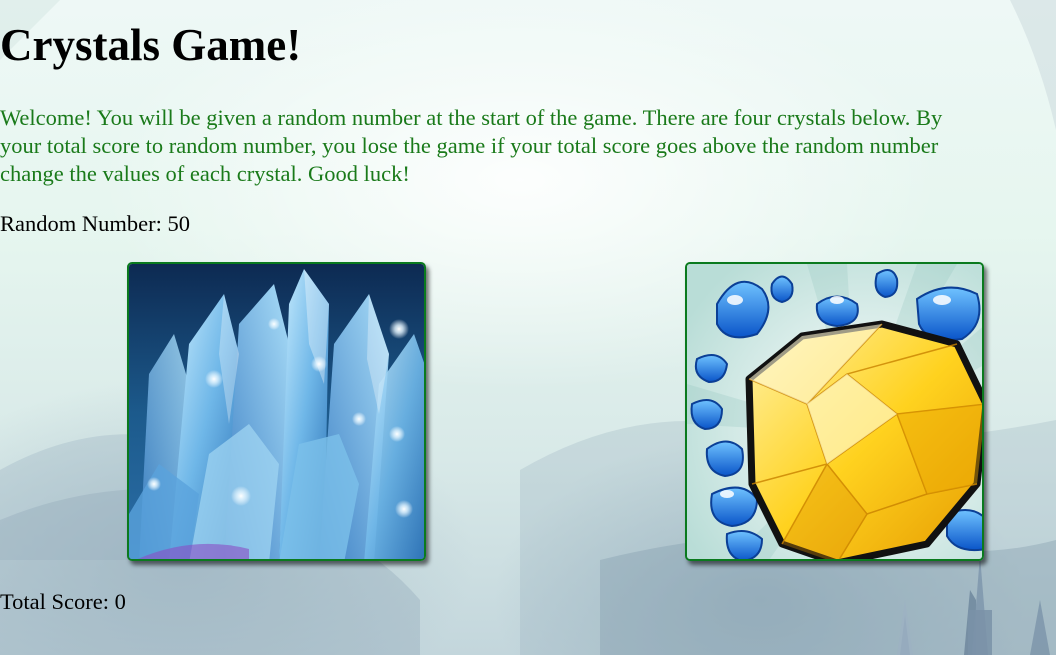 The width and height of the screenshot is (1056, 655). What do you see at coordinates (178, 223) in the screenshot?
I see `random-number-value: 50` at bounding box center [178, 223].